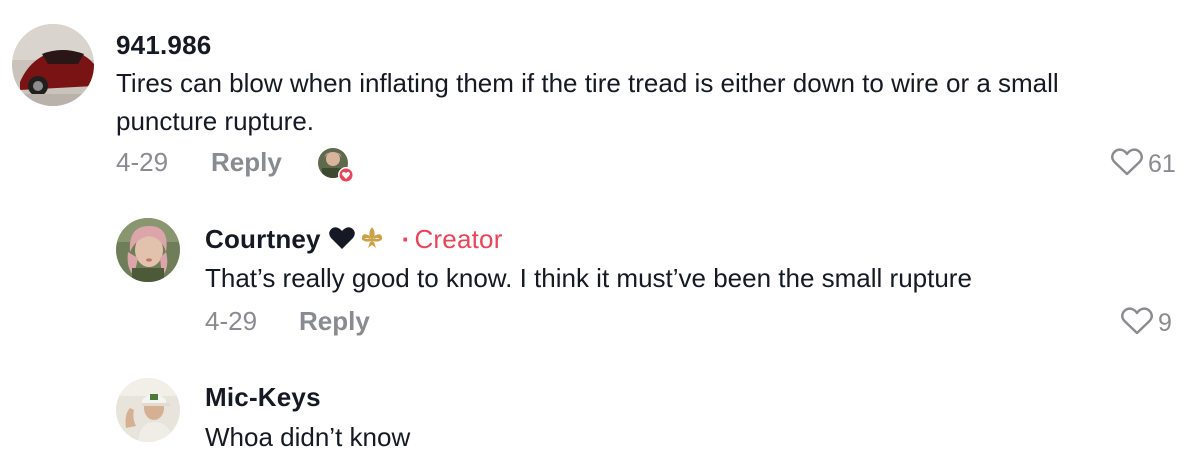 This screenshot has height=464, width=1202. I want to click on comment-text: Whoa didn’t know, so click(308, 437).